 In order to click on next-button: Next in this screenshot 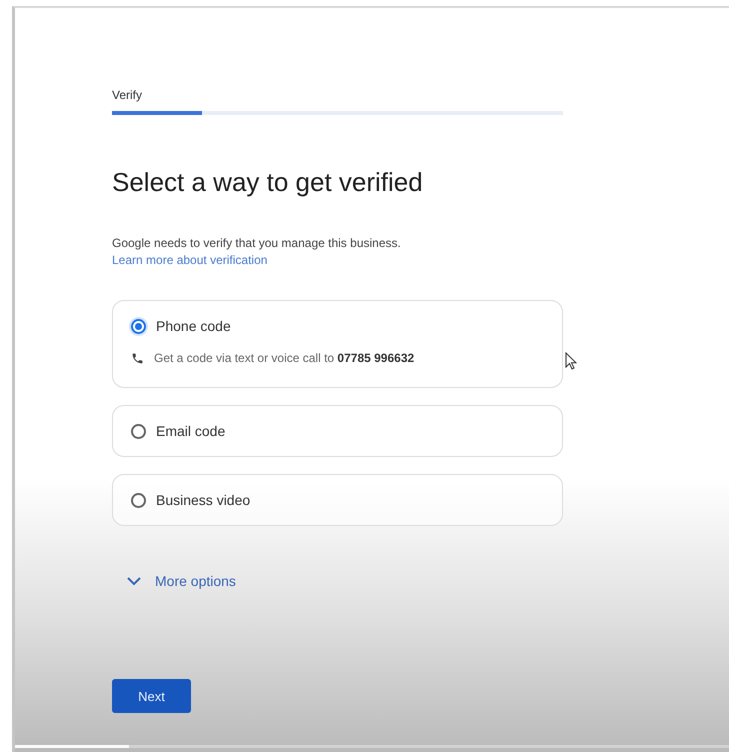, I will do `click(151, 696)`.